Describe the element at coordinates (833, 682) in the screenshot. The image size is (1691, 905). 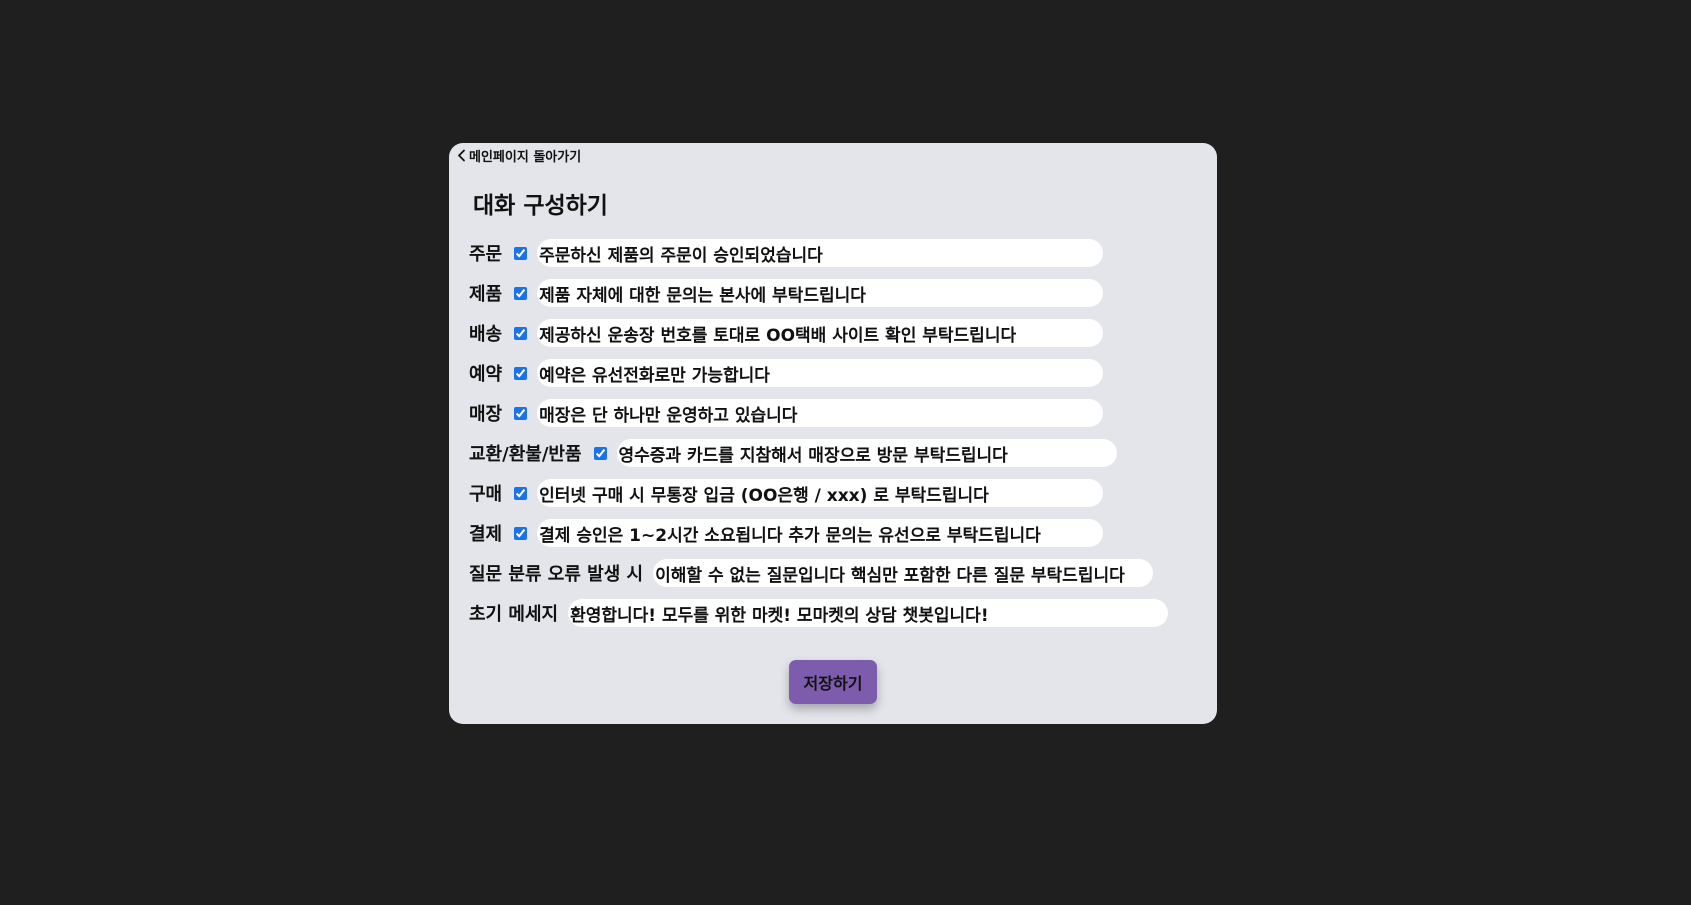
I see `save-button: 저장하기` at that location.